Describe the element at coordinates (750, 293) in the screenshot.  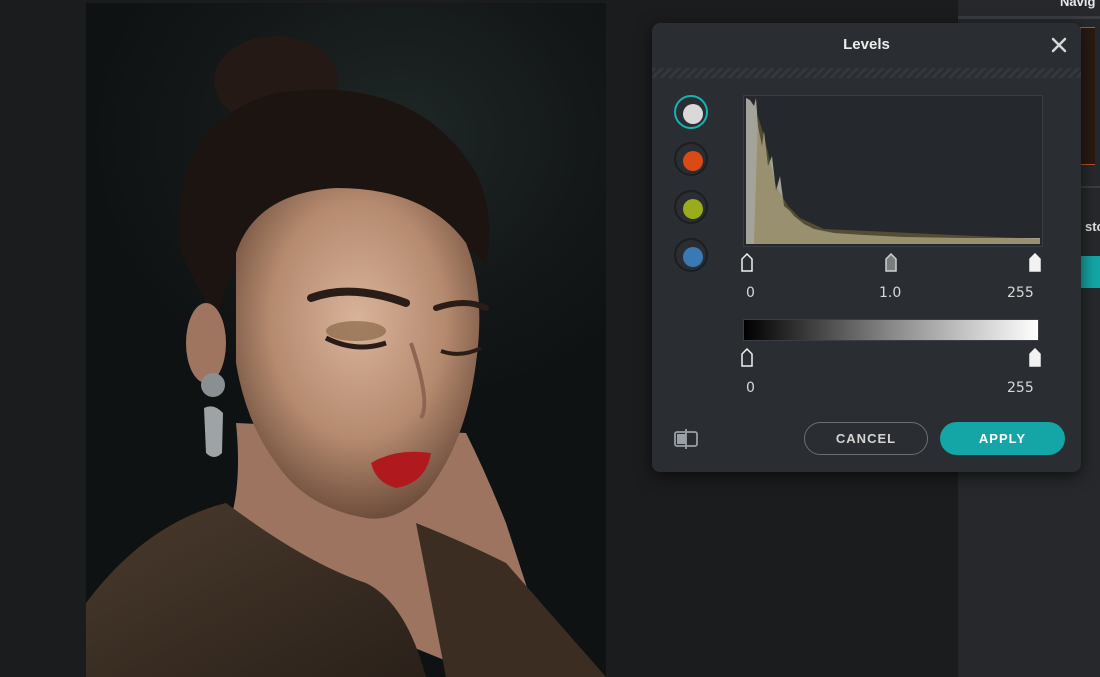
I see `input-black-value: 0` at that location.